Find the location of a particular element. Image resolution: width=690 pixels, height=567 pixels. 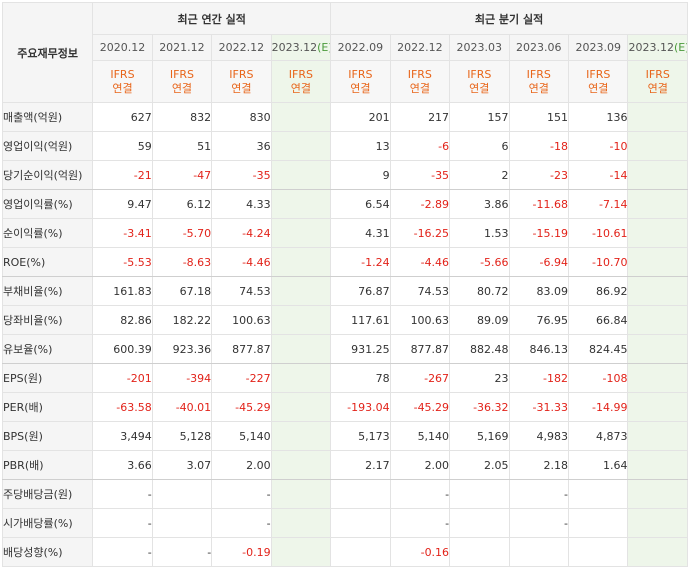

quarter-value: 83.09 is located at coordinates (539, 291).